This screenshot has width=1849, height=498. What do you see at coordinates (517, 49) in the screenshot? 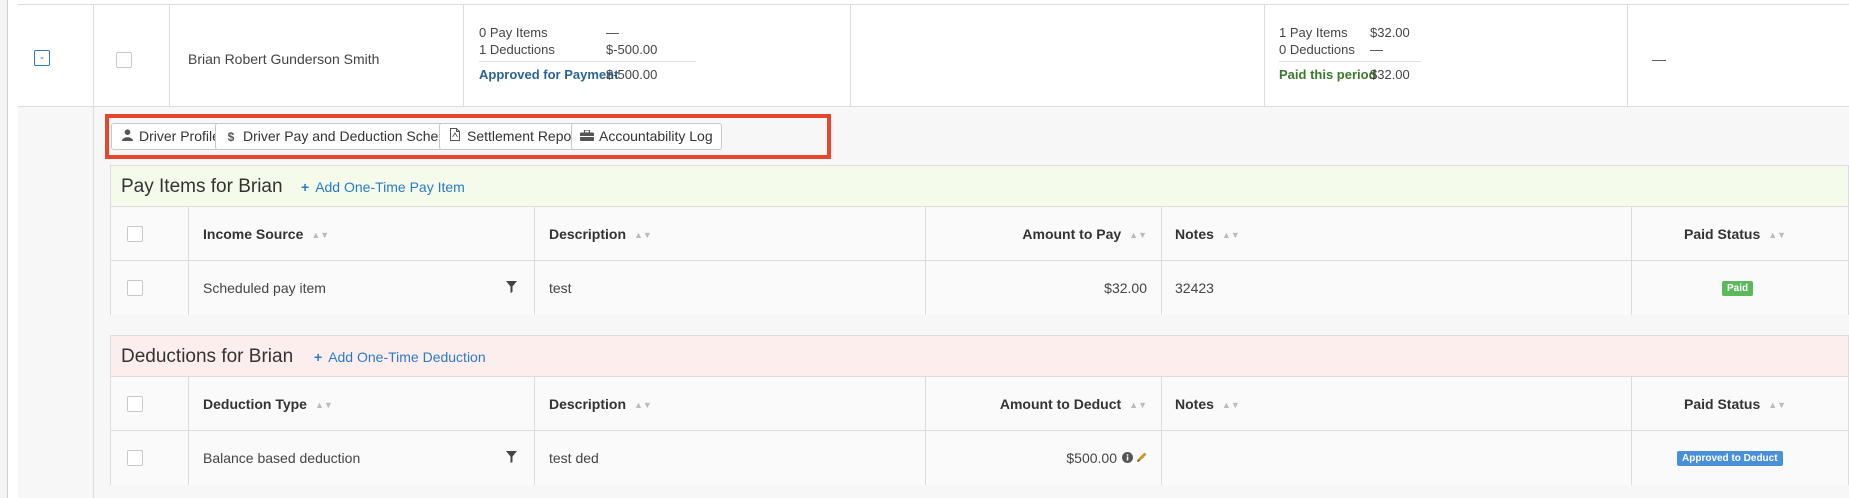
I see `deductions-count: 1 Deductions` at bounding box center [517, 49].